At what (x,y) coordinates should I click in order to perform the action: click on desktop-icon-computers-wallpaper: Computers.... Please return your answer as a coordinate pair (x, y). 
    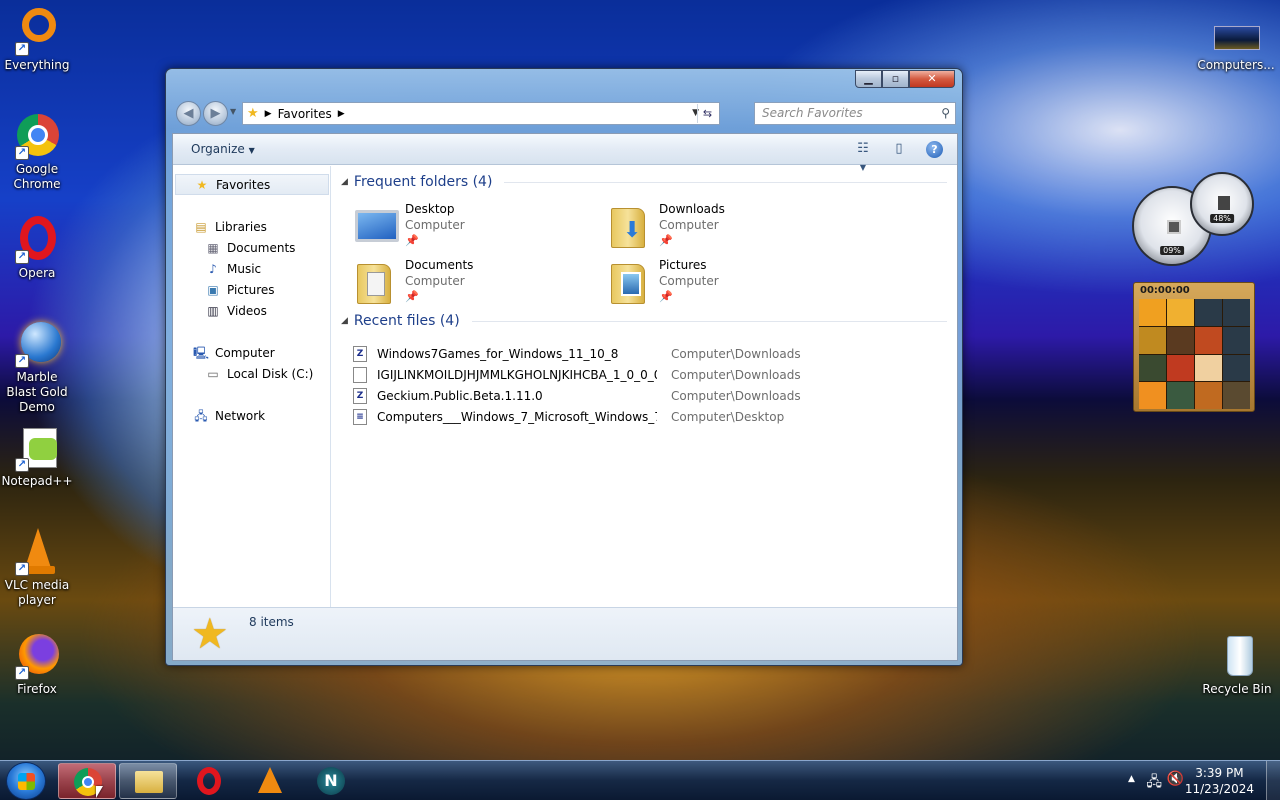
    Looking at the image, I should click on (1236, 46).